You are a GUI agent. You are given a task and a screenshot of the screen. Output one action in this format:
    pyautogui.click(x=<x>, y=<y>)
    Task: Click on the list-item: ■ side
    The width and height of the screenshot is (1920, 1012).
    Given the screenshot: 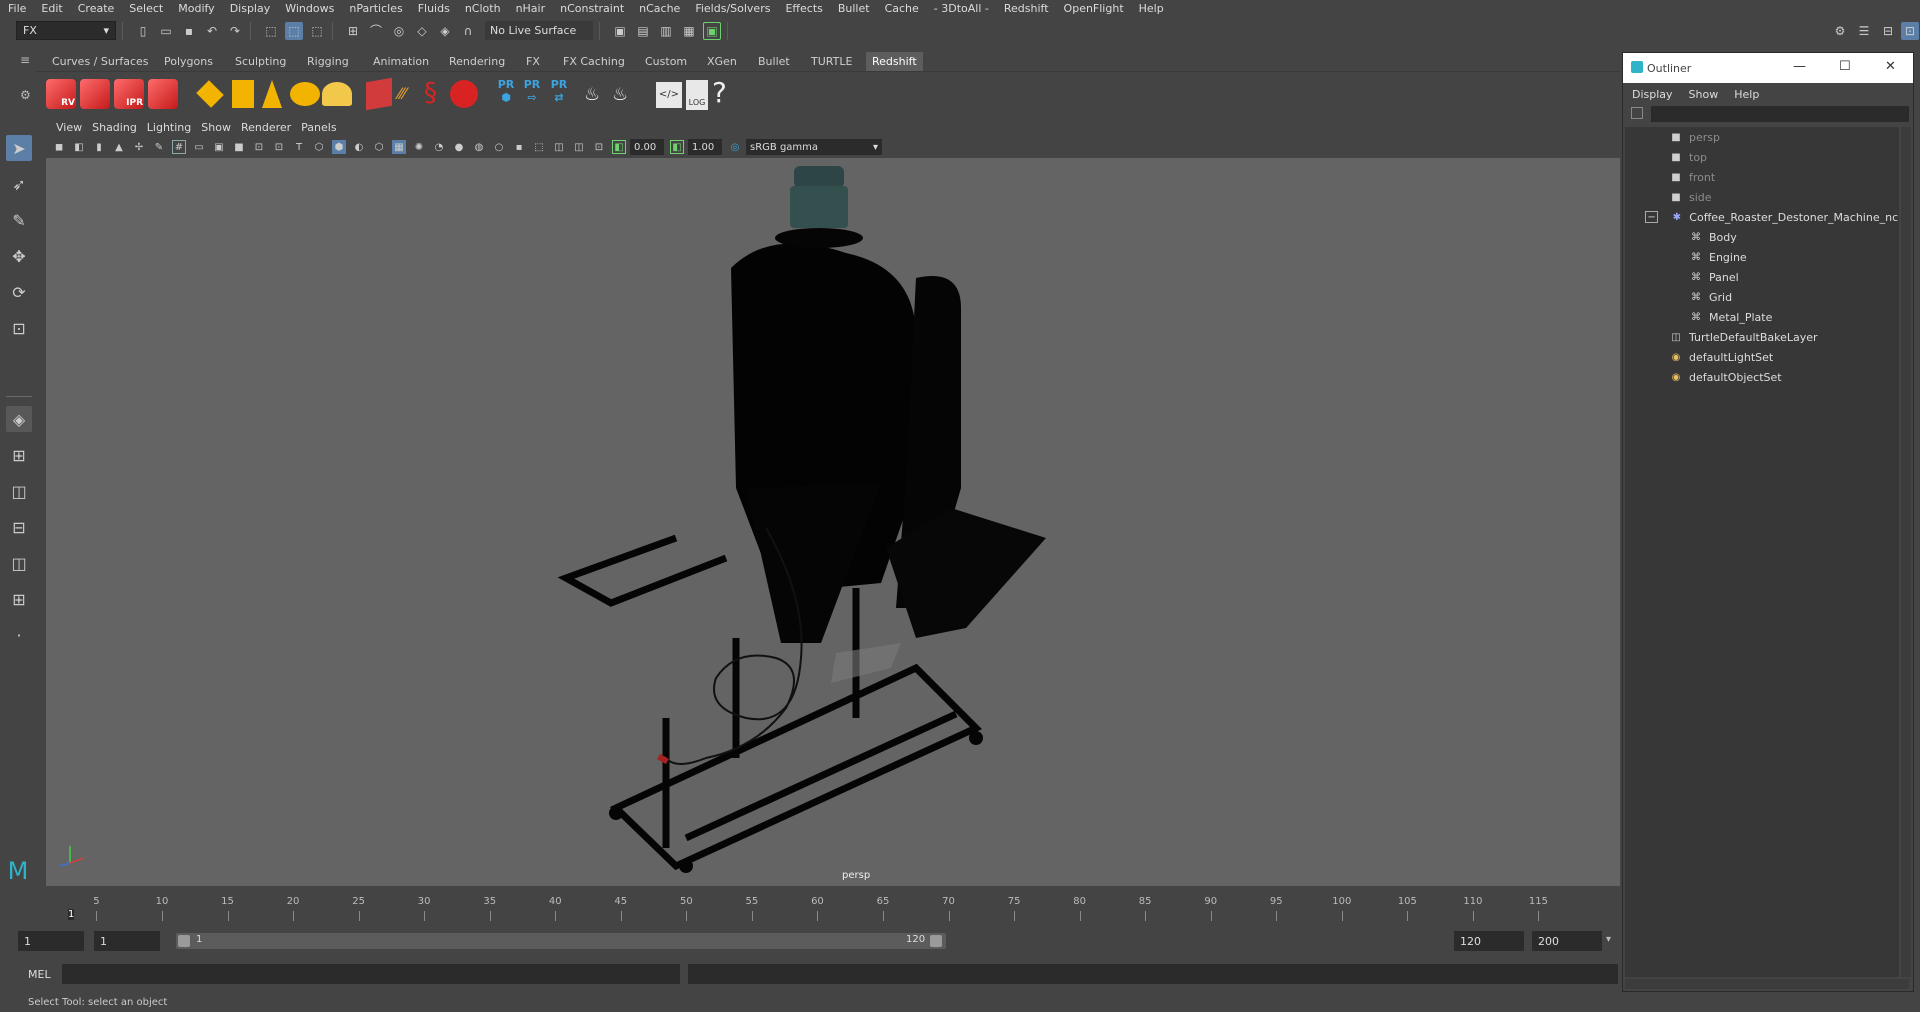 What is the action you would take?
    pyautogui.click(x=1762, y=197)
    